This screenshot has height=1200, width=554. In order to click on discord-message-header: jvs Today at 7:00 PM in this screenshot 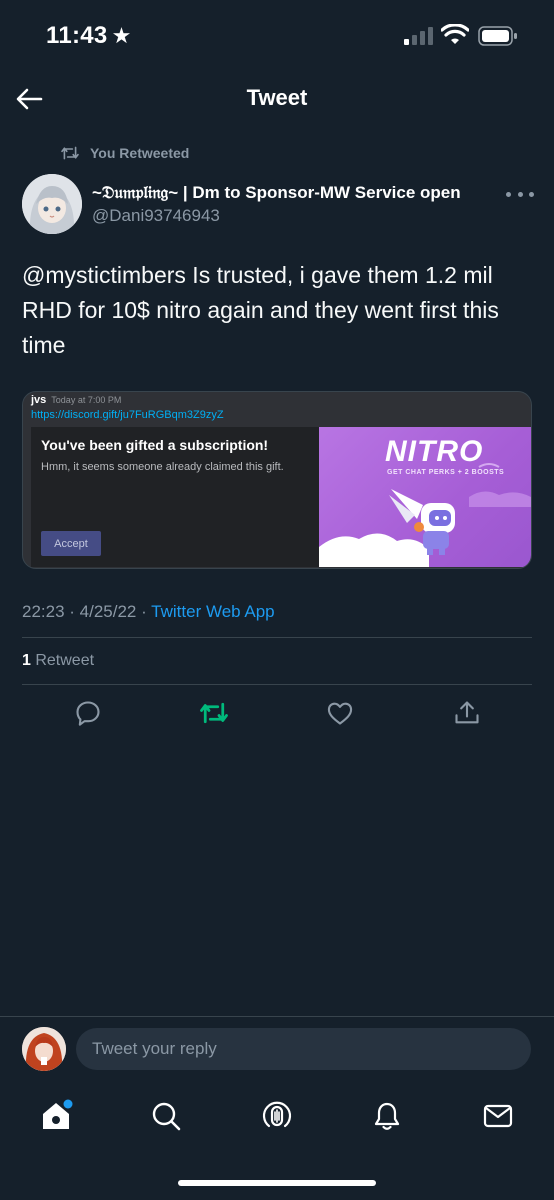, I will do `click(76, 400)`.